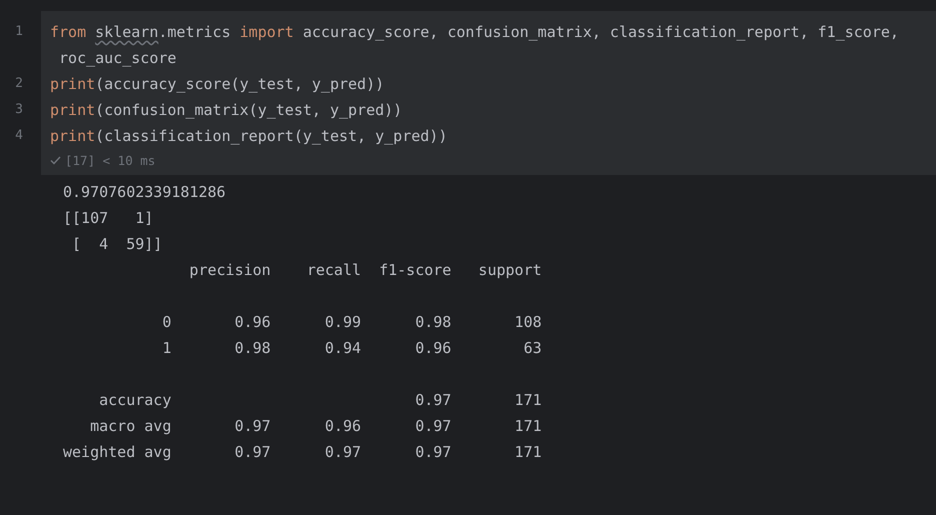 This screenshot has width=936, height=515. What do you see at coordinates (19, 110) in the screenshot?
I see `line-number: 3` at bounding box center [19, 110].